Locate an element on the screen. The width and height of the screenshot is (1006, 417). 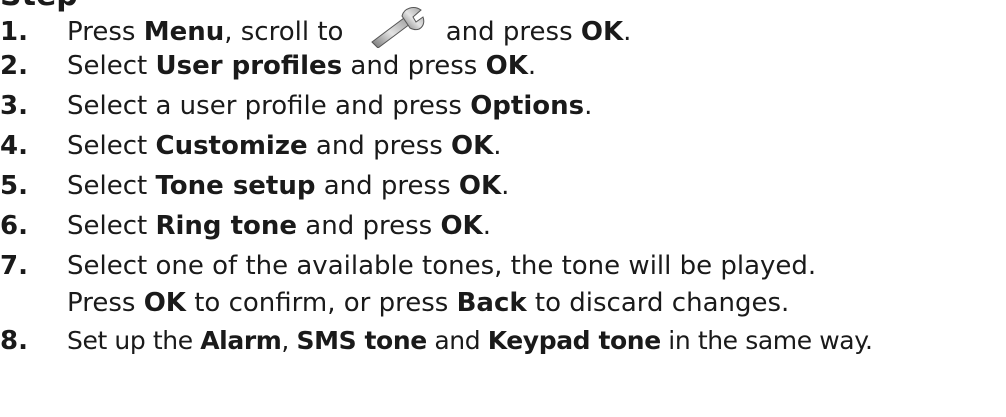
key-menu: Menu is located at coordinates (184, 32).